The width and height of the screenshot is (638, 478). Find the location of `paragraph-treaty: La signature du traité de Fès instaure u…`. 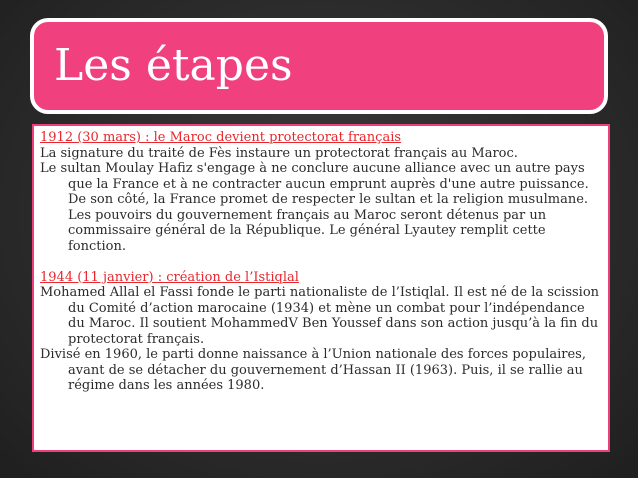

paragraph-treaty: La signature du traité de Fès instaure u… is located at coordinates (279, 153).